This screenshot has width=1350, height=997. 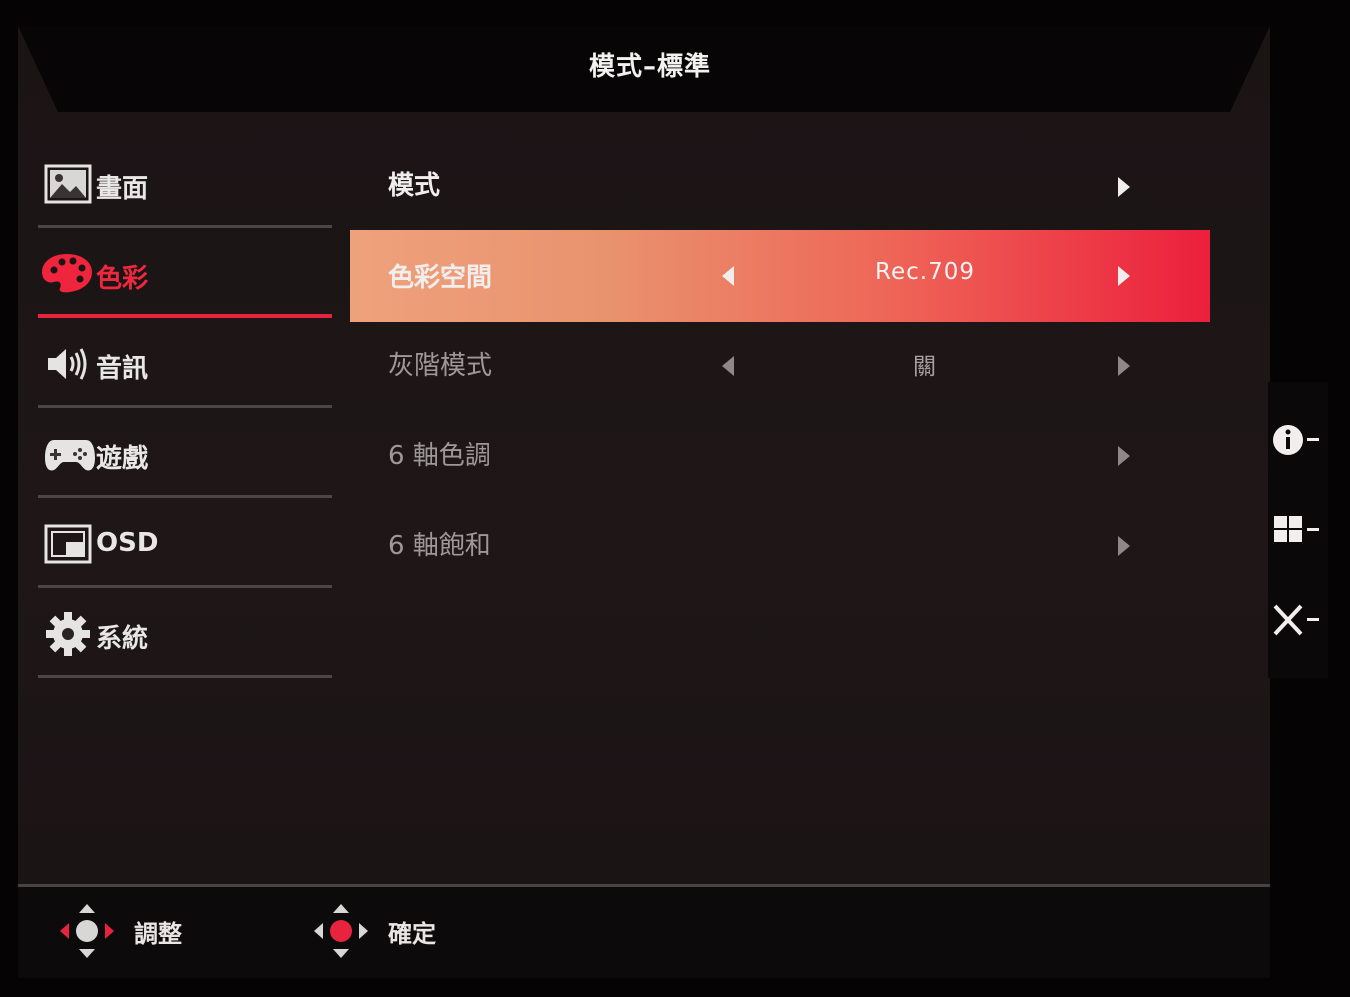 I want to click on page-title: 模式–標準, so click(x=649, y=67).